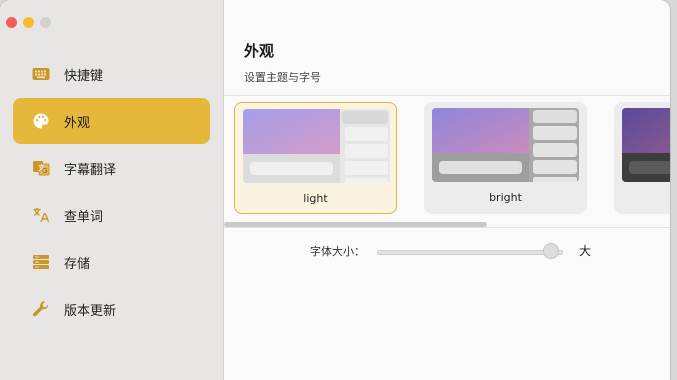  I want to click on sidebar-item-lookup-word: 查单词, so click(111, 215).